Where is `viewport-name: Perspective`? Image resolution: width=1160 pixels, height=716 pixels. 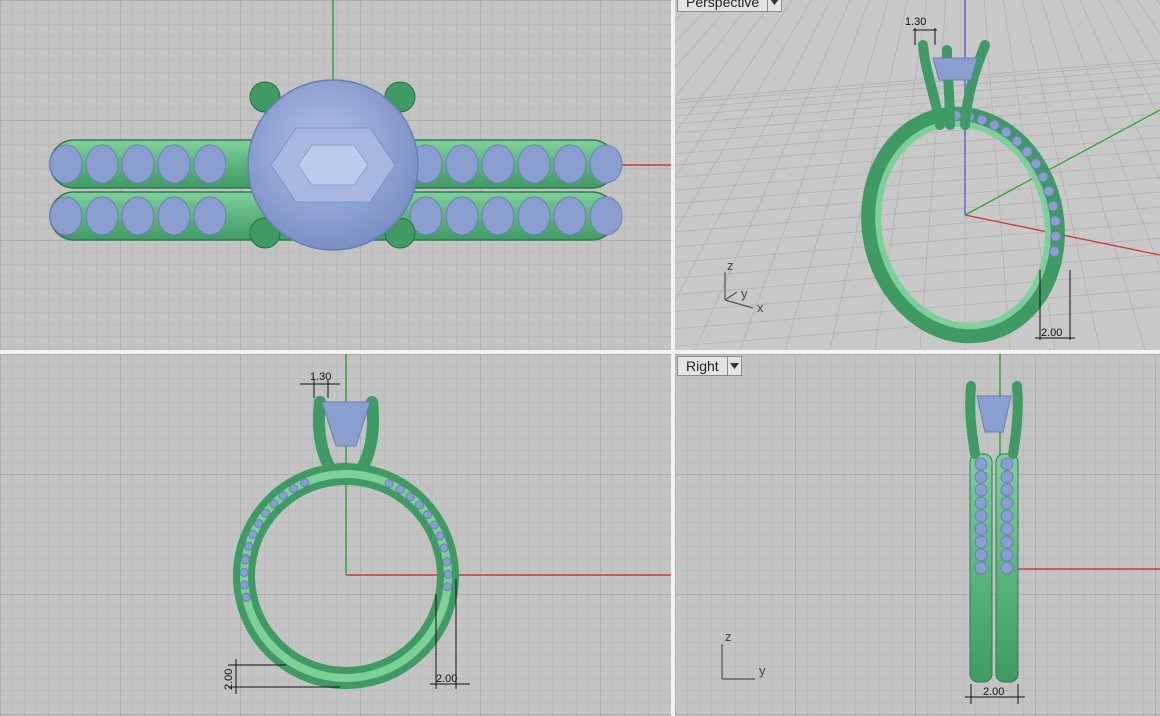 viewport-name: Perspective is located at coordinates (723, 5).